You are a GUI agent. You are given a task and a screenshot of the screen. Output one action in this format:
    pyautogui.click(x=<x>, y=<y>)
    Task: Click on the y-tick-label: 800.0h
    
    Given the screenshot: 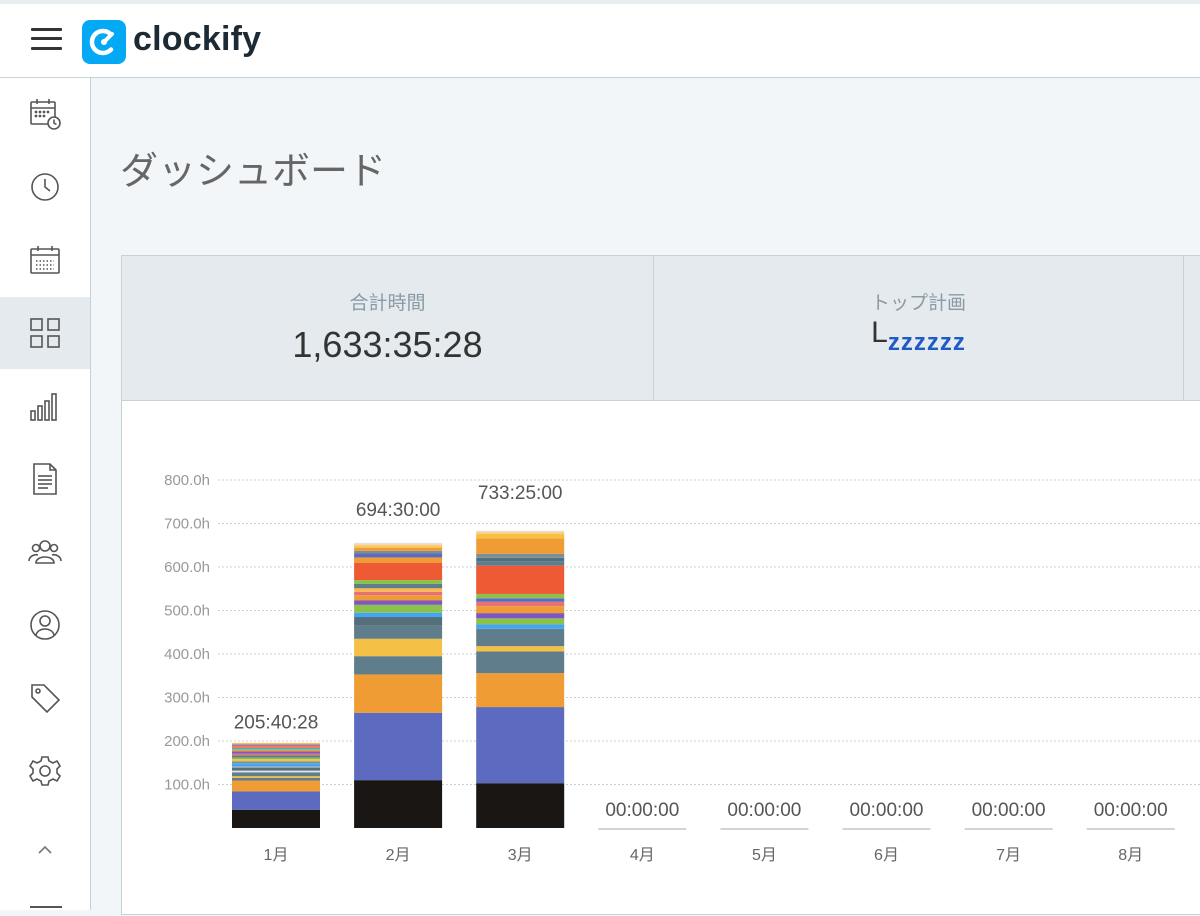 What is the action you would take?
    pyautogui.click(x=187, y=480)
    